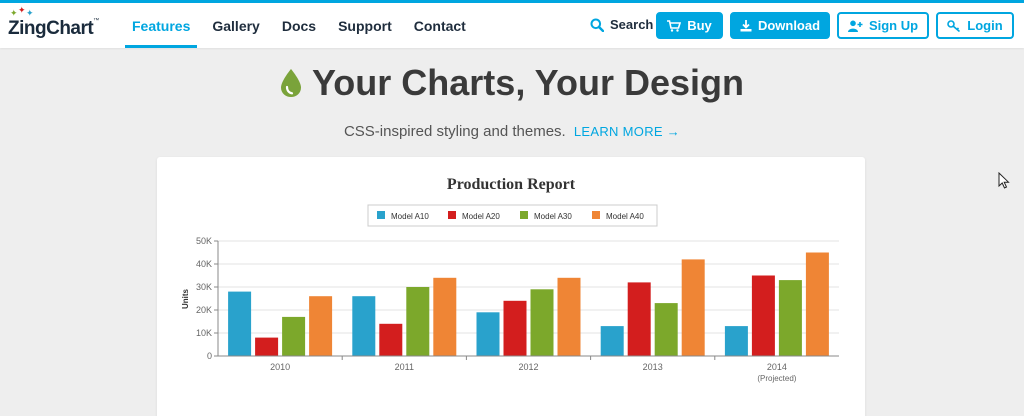  I want to click on bar-model-a30-2010, so click(294, 336).